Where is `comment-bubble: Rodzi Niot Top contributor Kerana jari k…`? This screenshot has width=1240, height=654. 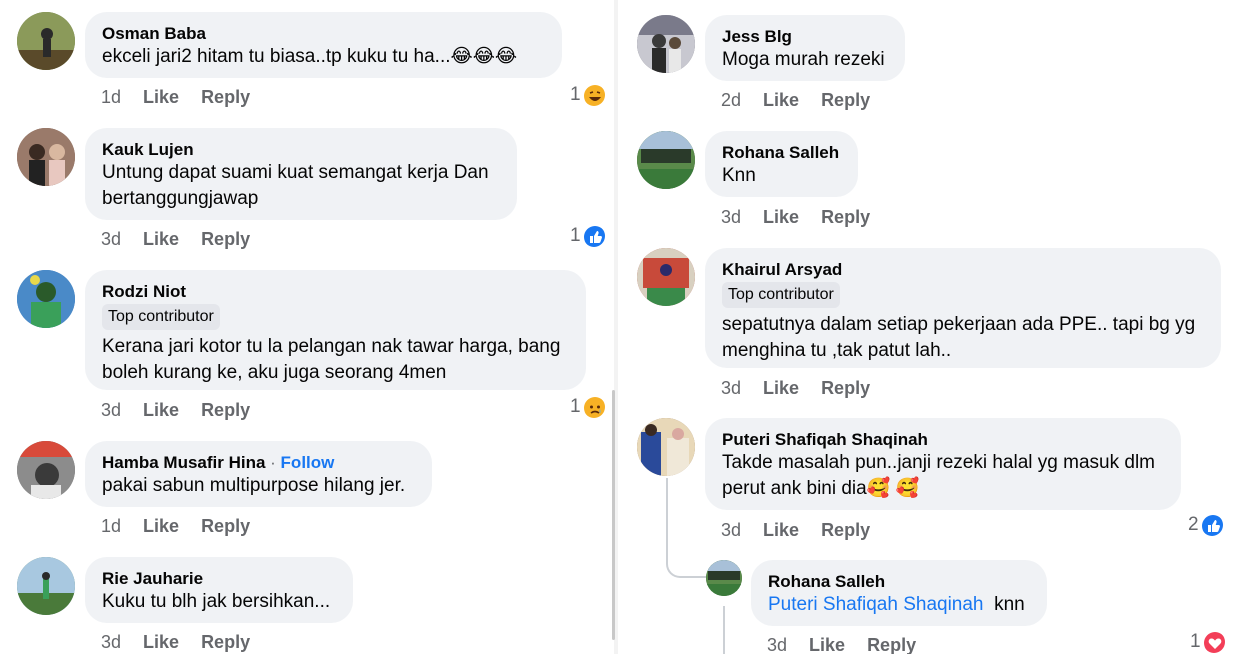 comment-bubble: Rodzi Niot Top contributor Kerana jari k… is located at coordinates (335, 330).